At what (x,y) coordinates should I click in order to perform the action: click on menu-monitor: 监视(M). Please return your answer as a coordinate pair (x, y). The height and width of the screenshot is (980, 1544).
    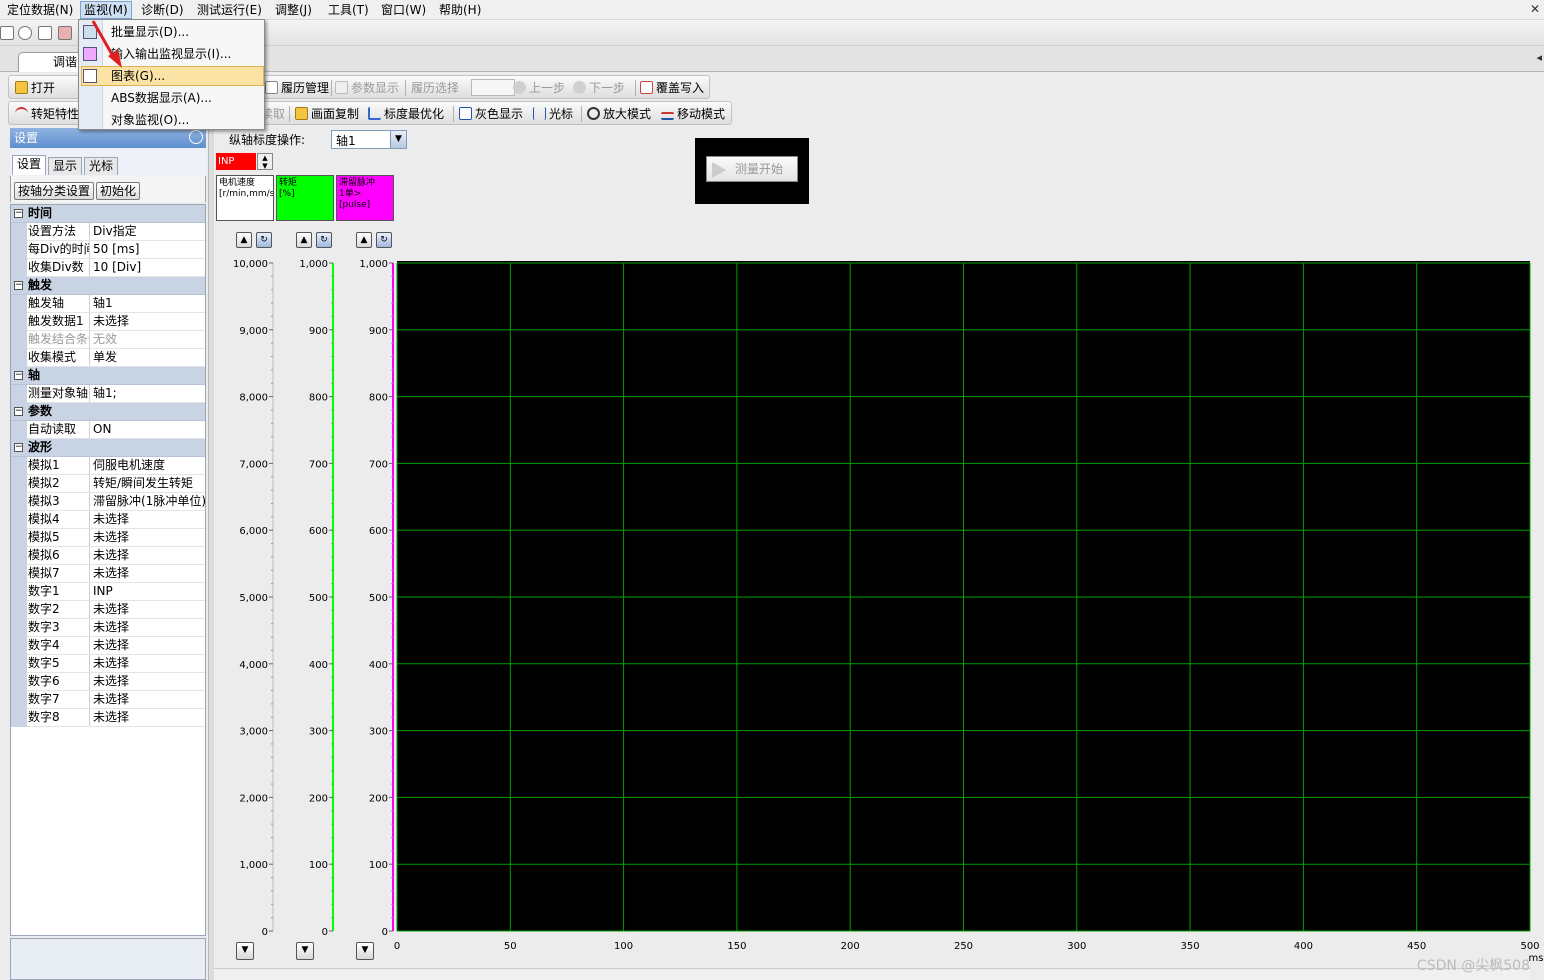
    Looking at the image, I should click on (106, 10).